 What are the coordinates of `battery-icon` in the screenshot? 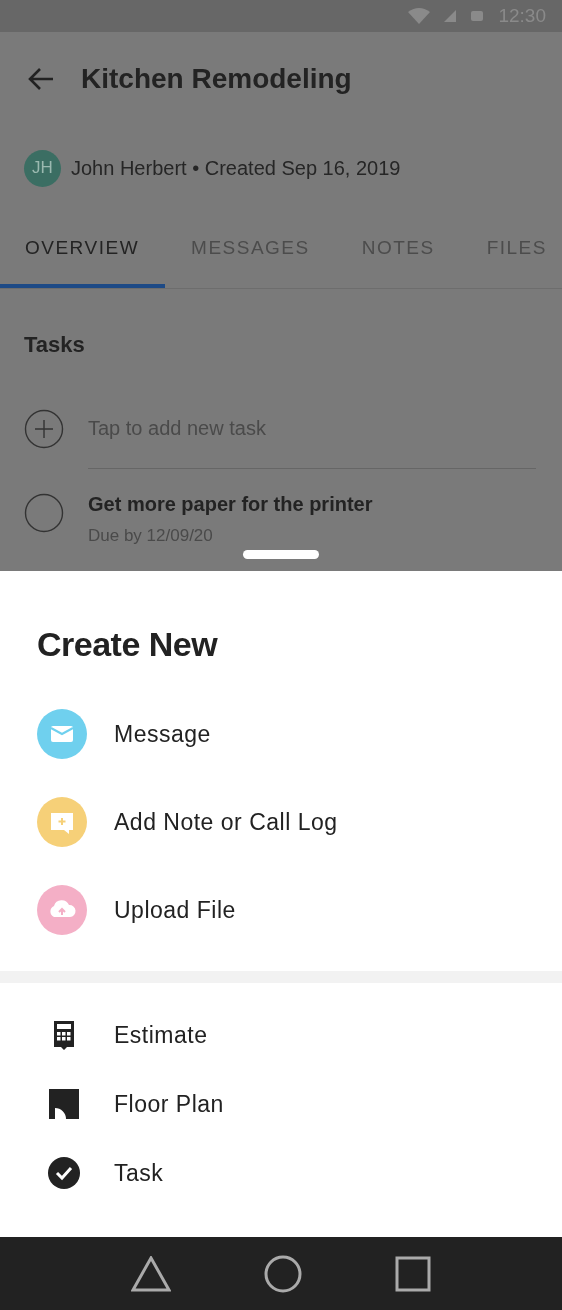 It's located at (477, 16).